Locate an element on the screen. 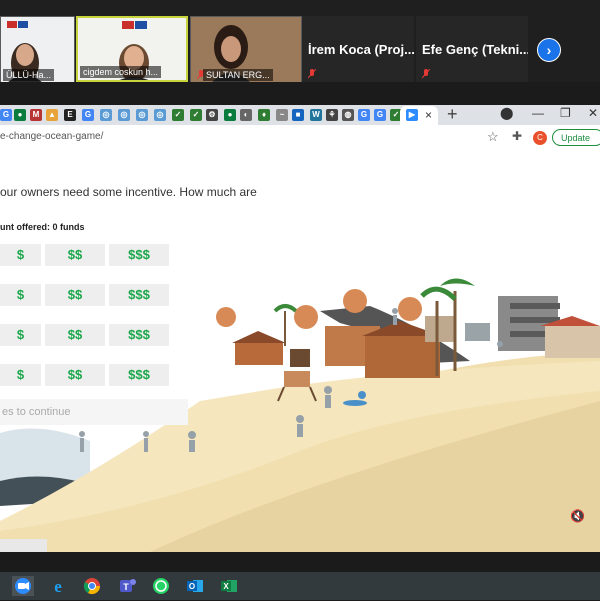  zoom-favicon: ▶ is located at coordinates (412, 115).